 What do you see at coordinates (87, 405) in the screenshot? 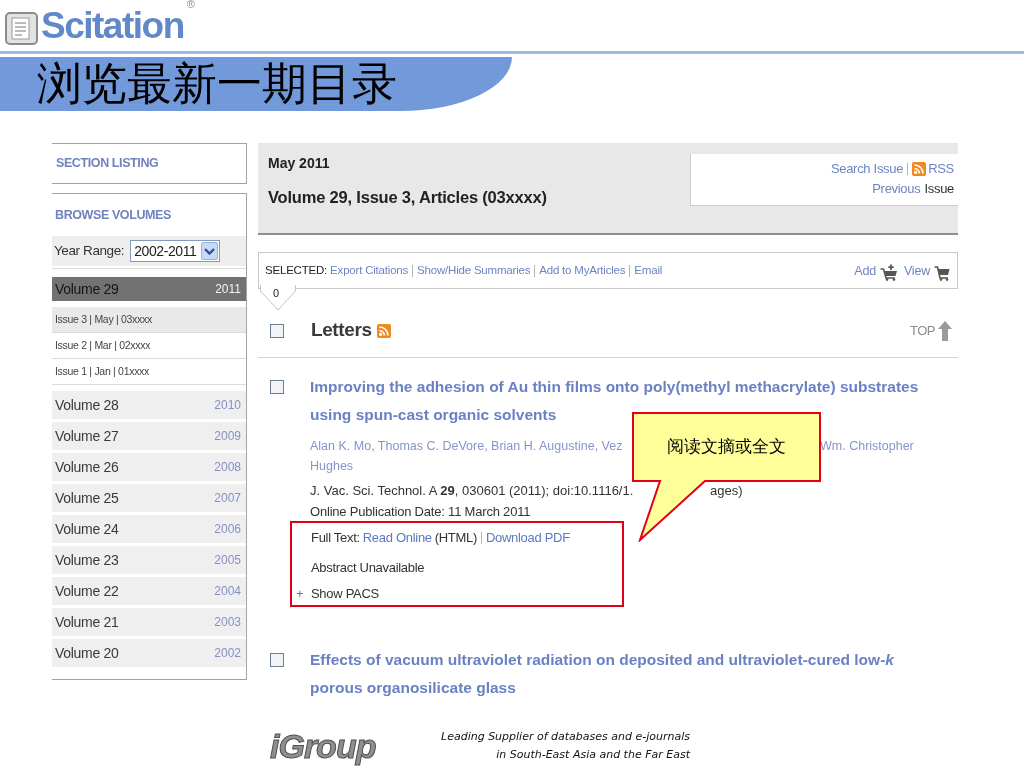
I see `volume-link: Volume 28` at bounding box center [87, 405].